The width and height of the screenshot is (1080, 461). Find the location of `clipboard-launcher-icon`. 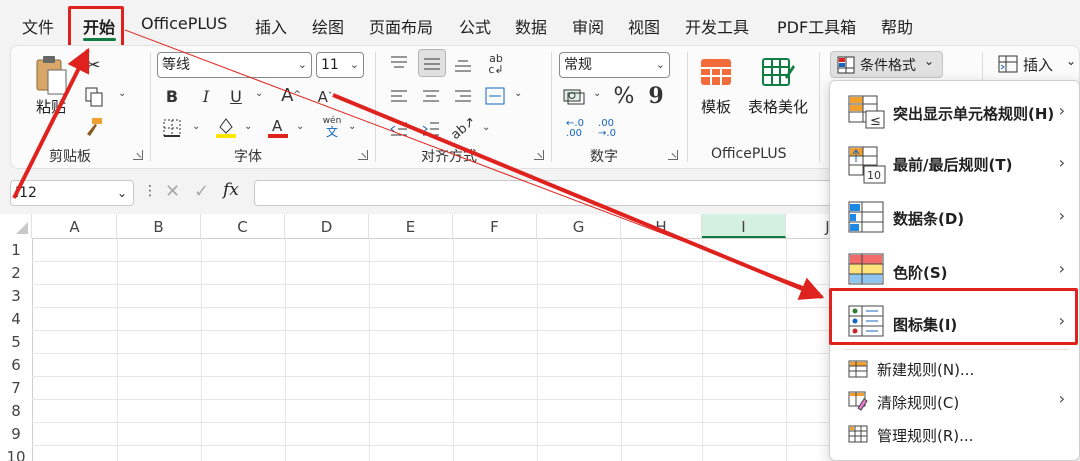

clipboard-launcher-icon is located at coordinates (138, 155).